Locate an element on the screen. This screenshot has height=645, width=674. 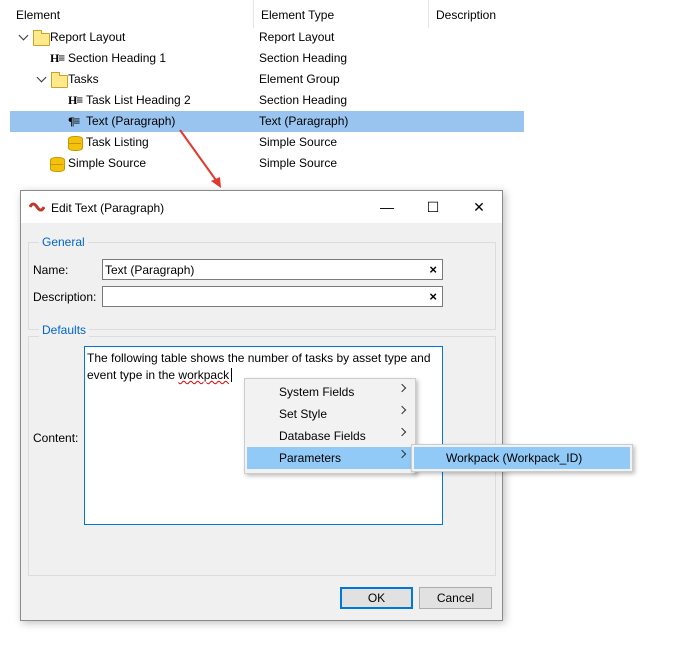
tree-row-type: Element Group is located at coordinates (299, 79).